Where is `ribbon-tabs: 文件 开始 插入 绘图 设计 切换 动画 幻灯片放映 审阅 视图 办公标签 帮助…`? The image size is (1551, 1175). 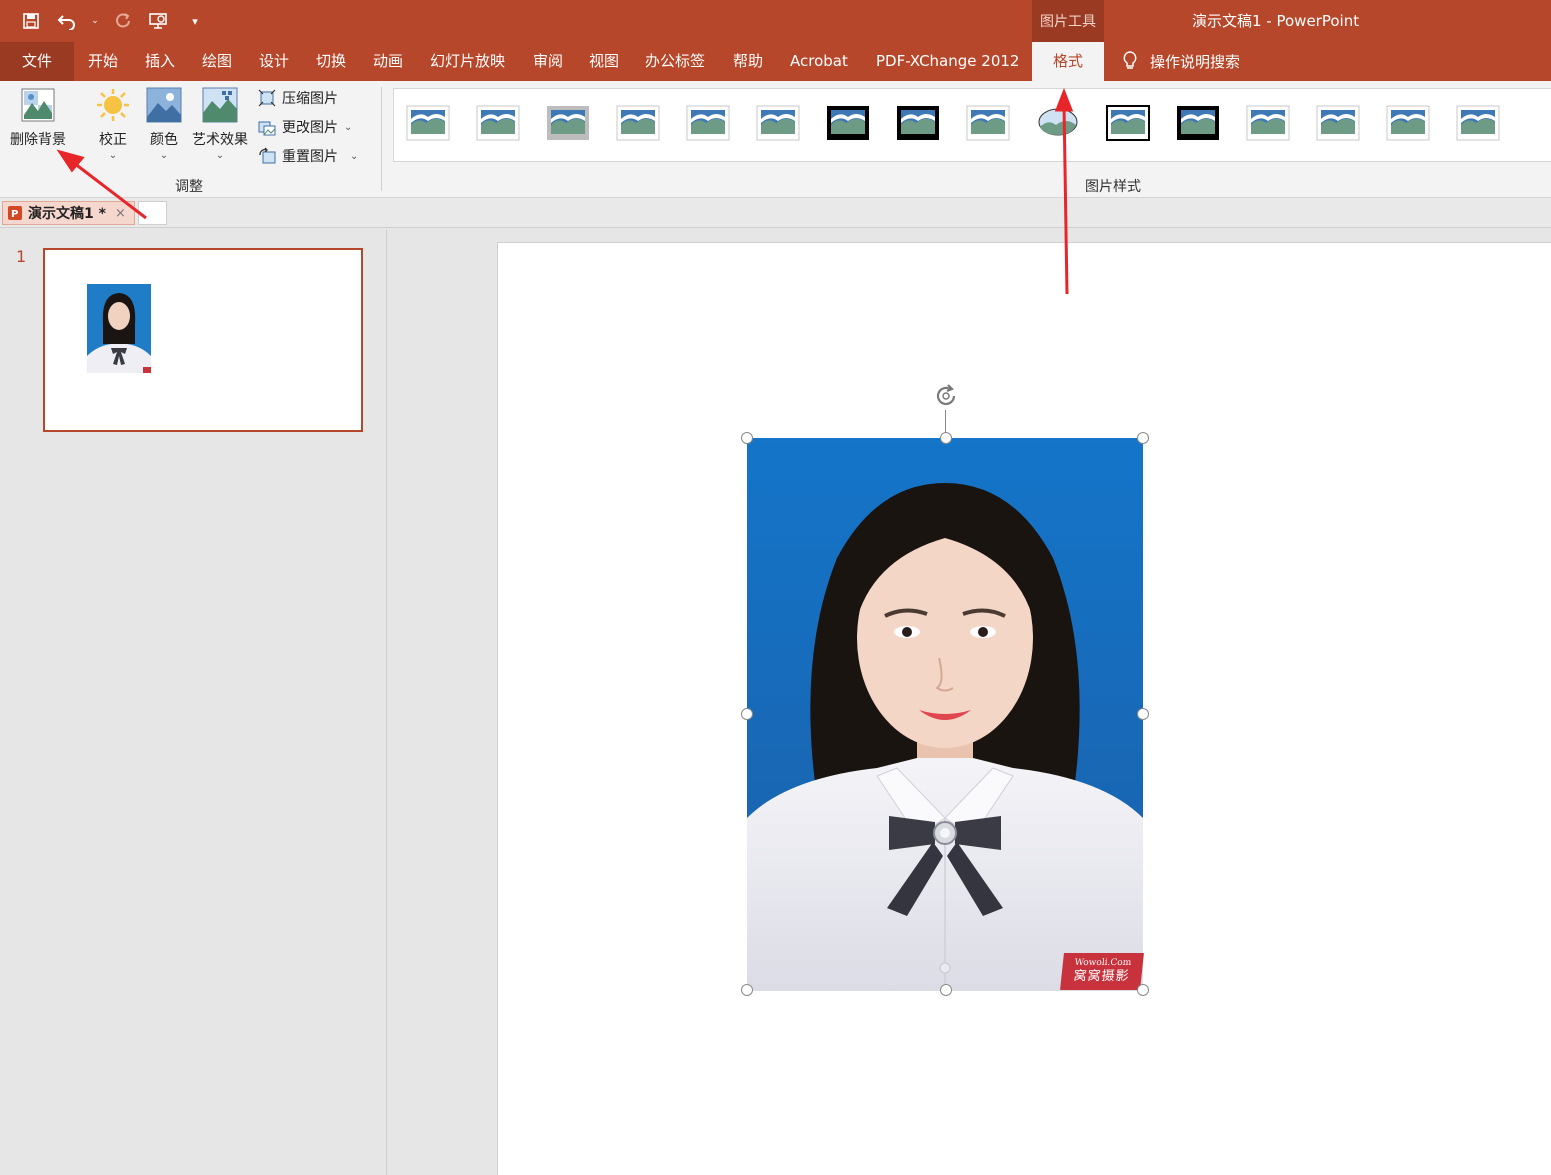
ribbon-tabs: 文件 开始 插入 绘图 设计 切换 动画 幻灯片放映 审阅 视图 办公标签 帮助… is located at coordinates (775, 61).